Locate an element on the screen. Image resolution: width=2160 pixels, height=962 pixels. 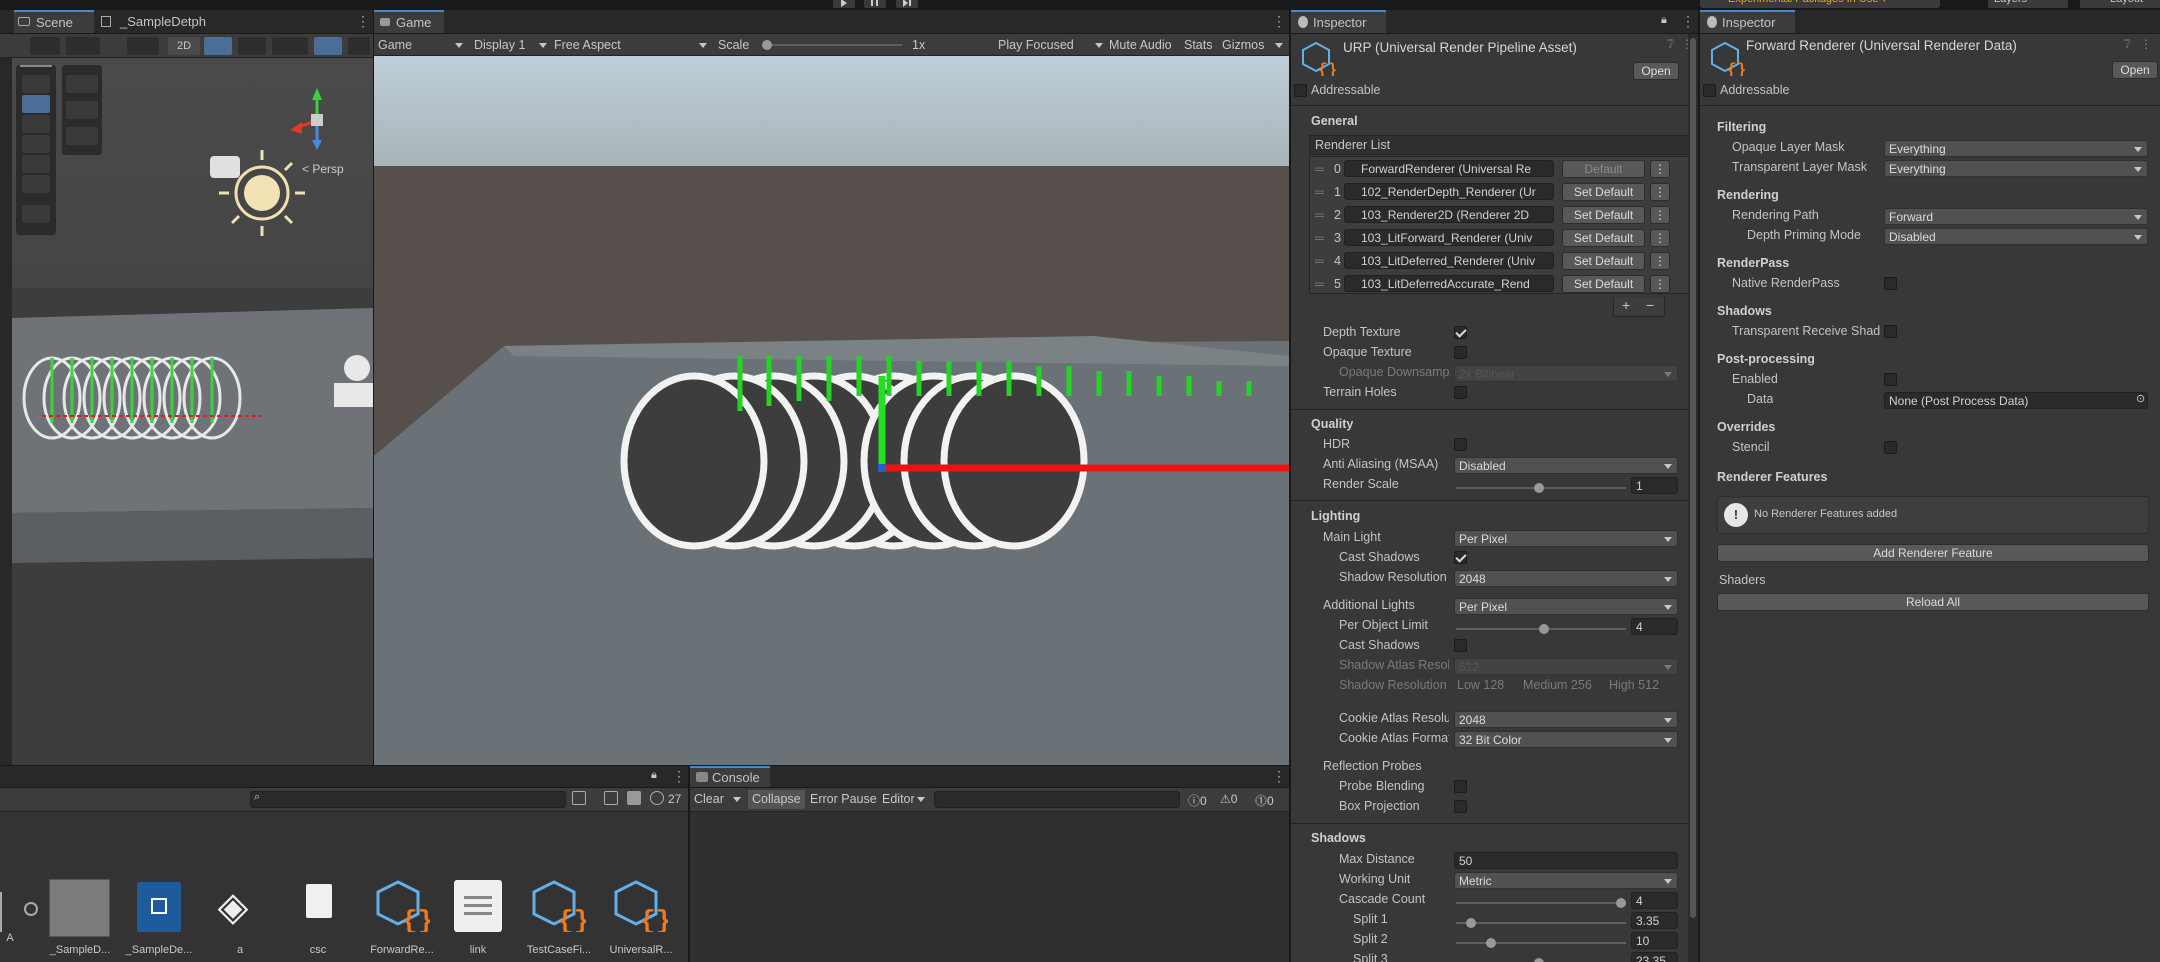
help-icon: ❔︎ is located at coordinates (1670, 44).